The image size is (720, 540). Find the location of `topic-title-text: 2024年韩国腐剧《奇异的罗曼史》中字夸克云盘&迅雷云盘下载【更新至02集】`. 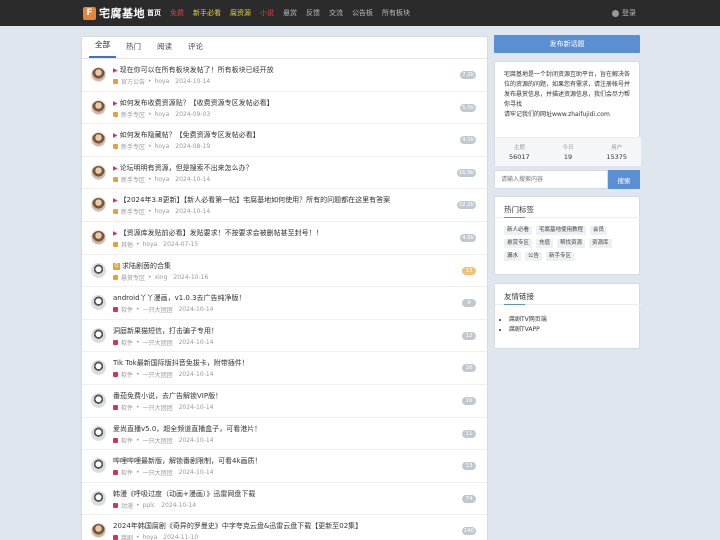

topic-title-text: 2024年韩国腐剧《奇异的罗曼史》中字夸克云盘&迅雷云盘下载【更新至02集】 is located at coordinates (237, 526).